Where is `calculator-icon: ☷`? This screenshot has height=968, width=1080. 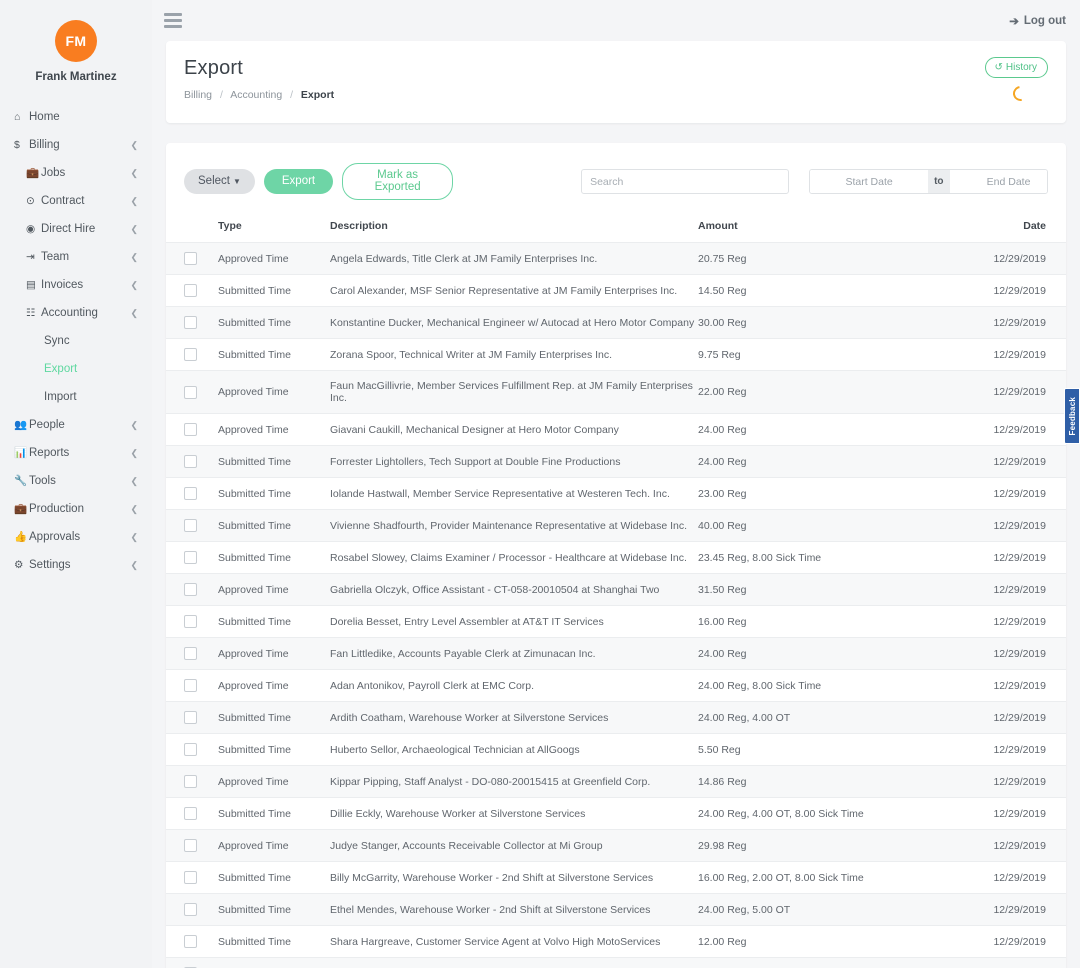
calculator-icon: ☷ is located at coordinates (31, 313).